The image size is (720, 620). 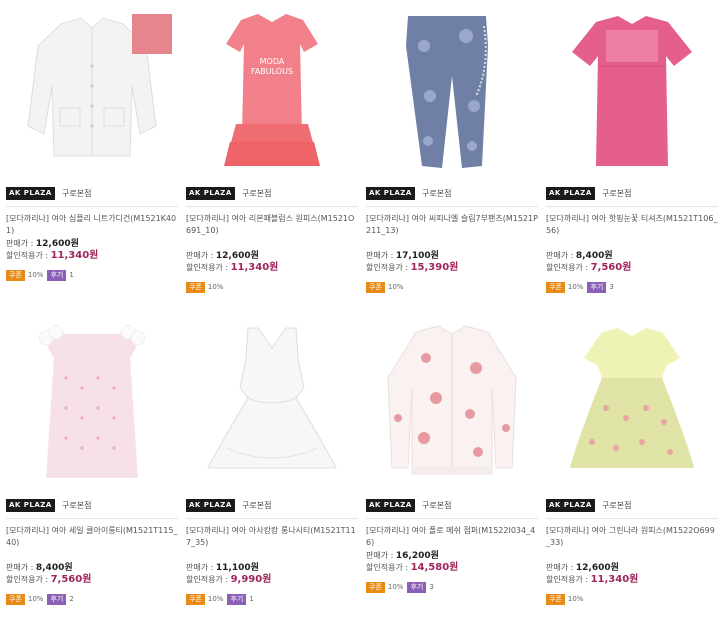 I want to click on product-name: [모다까리나] 여아 플로 메쉬 점퍼(M1522I034_46), so click(x=452, y=537).